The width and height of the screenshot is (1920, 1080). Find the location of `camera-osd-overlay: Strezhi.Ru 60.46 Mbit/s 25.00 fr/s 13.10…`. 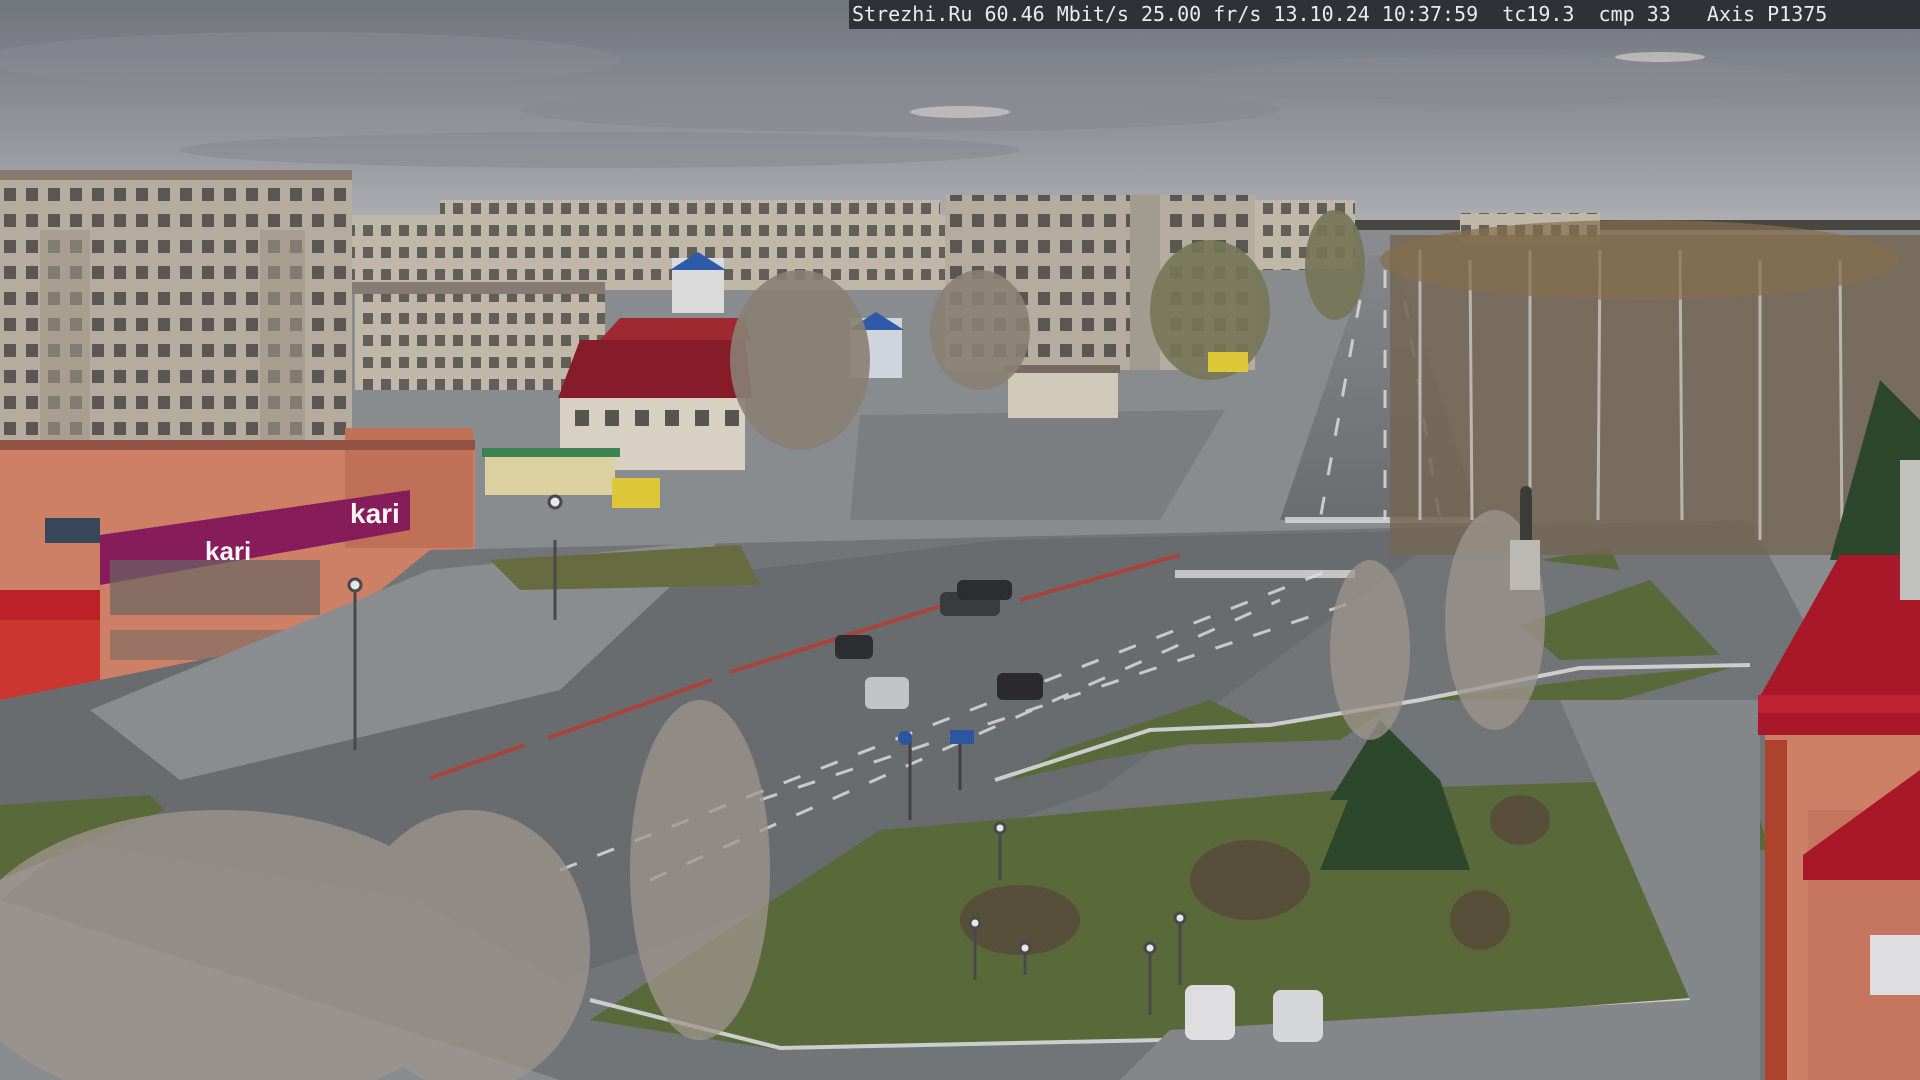

camera-osd-overlay: Strezhi.Ru 60.46 Mbit/s 25.00 fr/s 13.10… is located at coordinates (1384, 14).